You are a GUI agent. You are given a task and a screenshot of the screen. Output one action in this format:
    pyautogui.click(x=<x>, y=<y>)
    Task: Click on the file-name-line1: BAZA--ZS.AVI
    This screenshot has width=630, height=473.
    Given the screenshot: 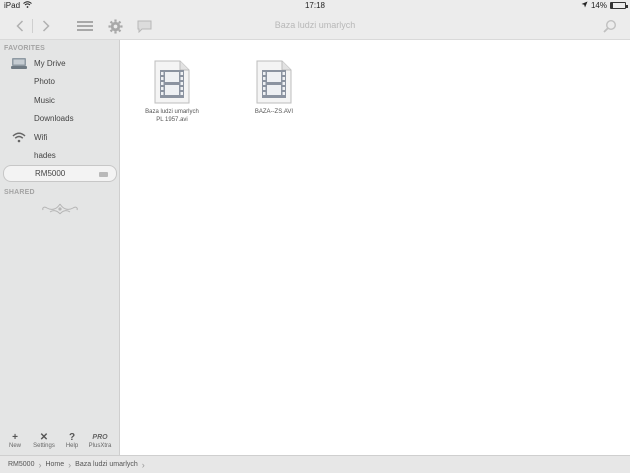 What is the action you would take?
    pyautogui.click(x=274, y=112)
    